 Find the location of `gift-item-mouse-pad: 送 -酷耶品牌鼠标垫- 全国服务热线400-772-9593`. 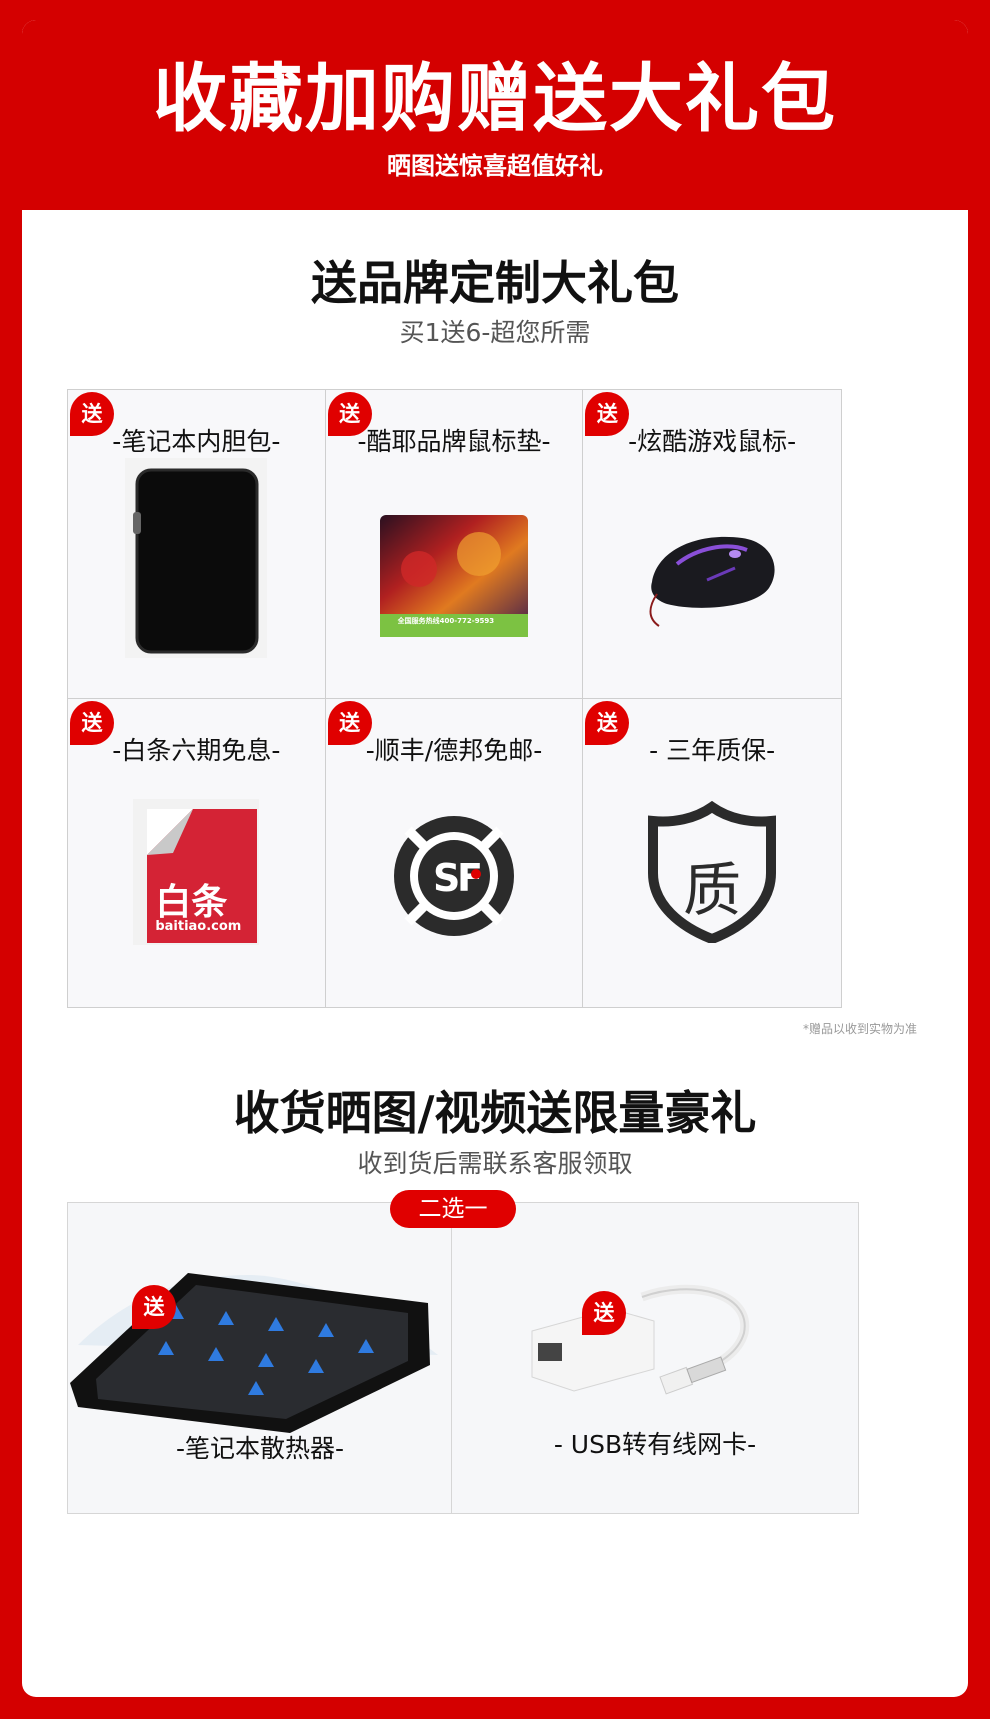

gift-item-mouse-pad: 送 -酷耶品牌鼠标垫- 全国服务热线400-772-9593 is located at coordinates (454, 544).